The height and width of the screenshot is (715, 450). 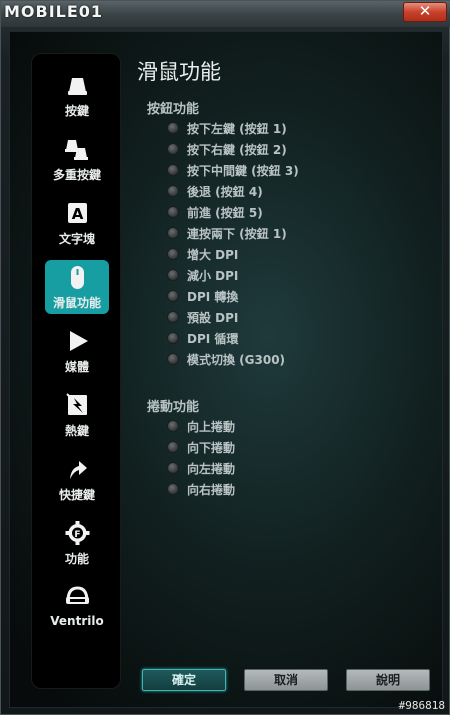 What do you see at coordinates (225, 192) in the screenshot?
I see `radio-option-label: 後退 (按鈕 4)` at bounding box center [225, 192].